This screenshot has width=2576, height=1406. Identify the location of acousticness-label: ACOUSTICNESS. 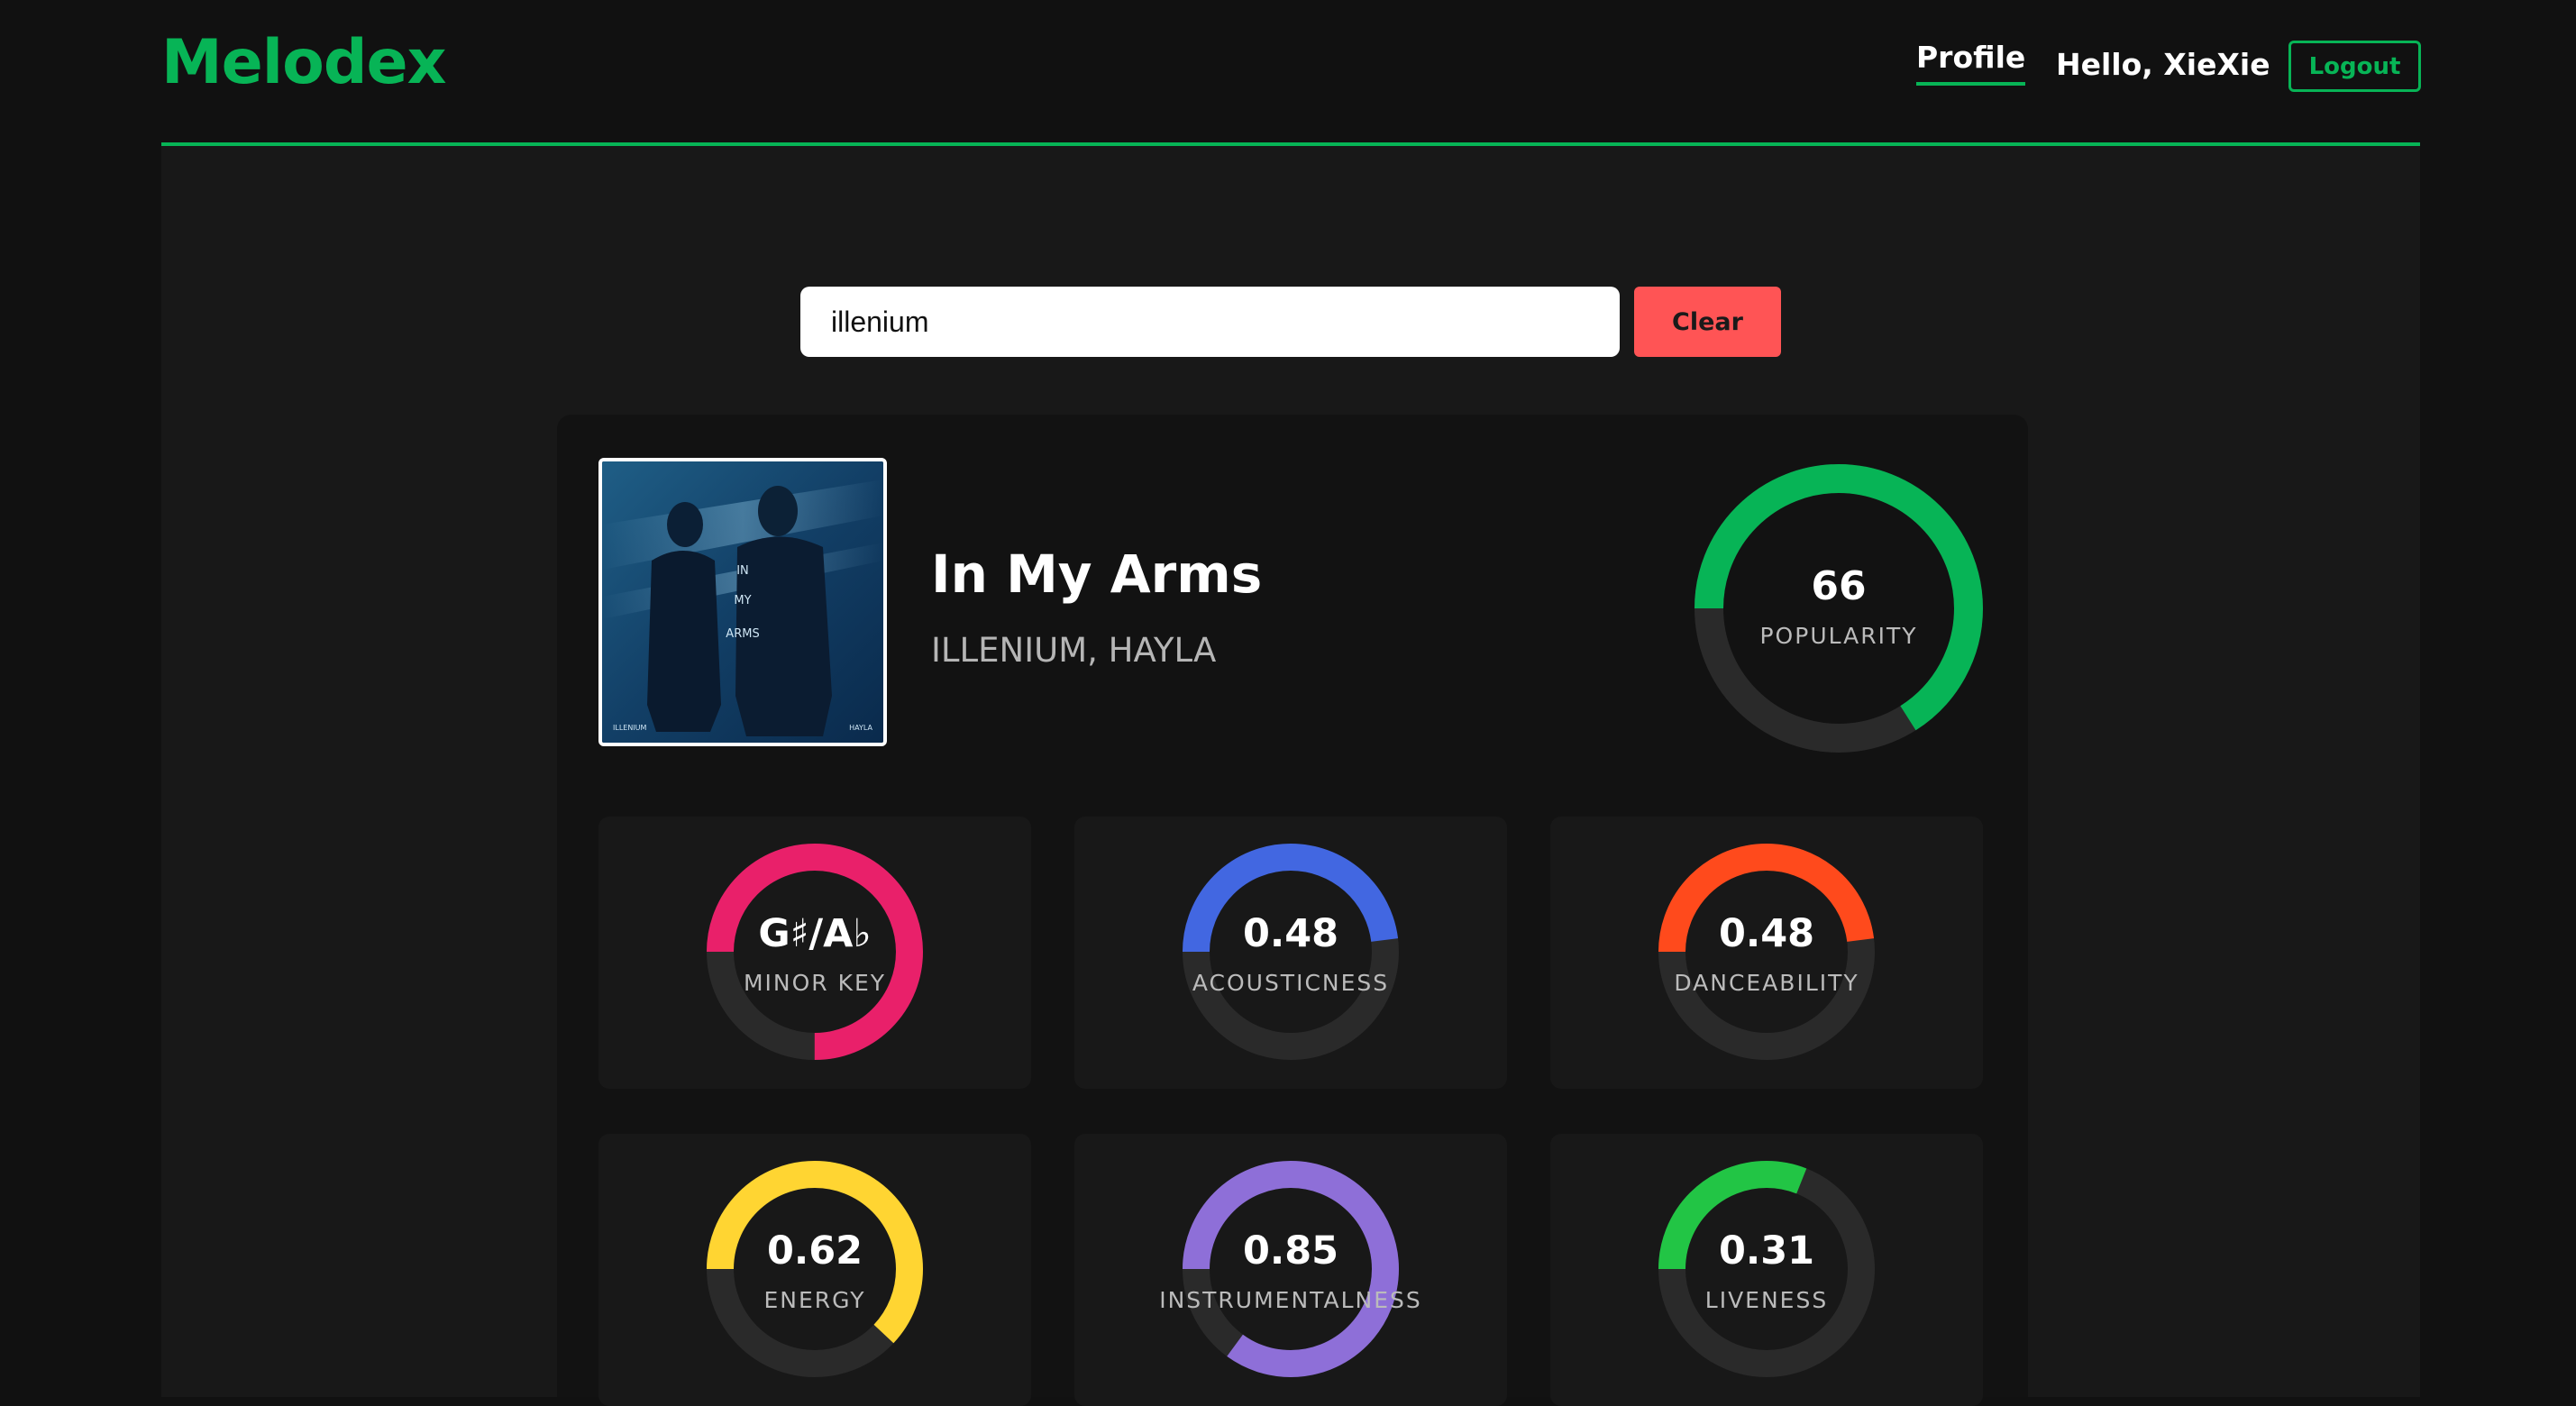
(1291, 983).